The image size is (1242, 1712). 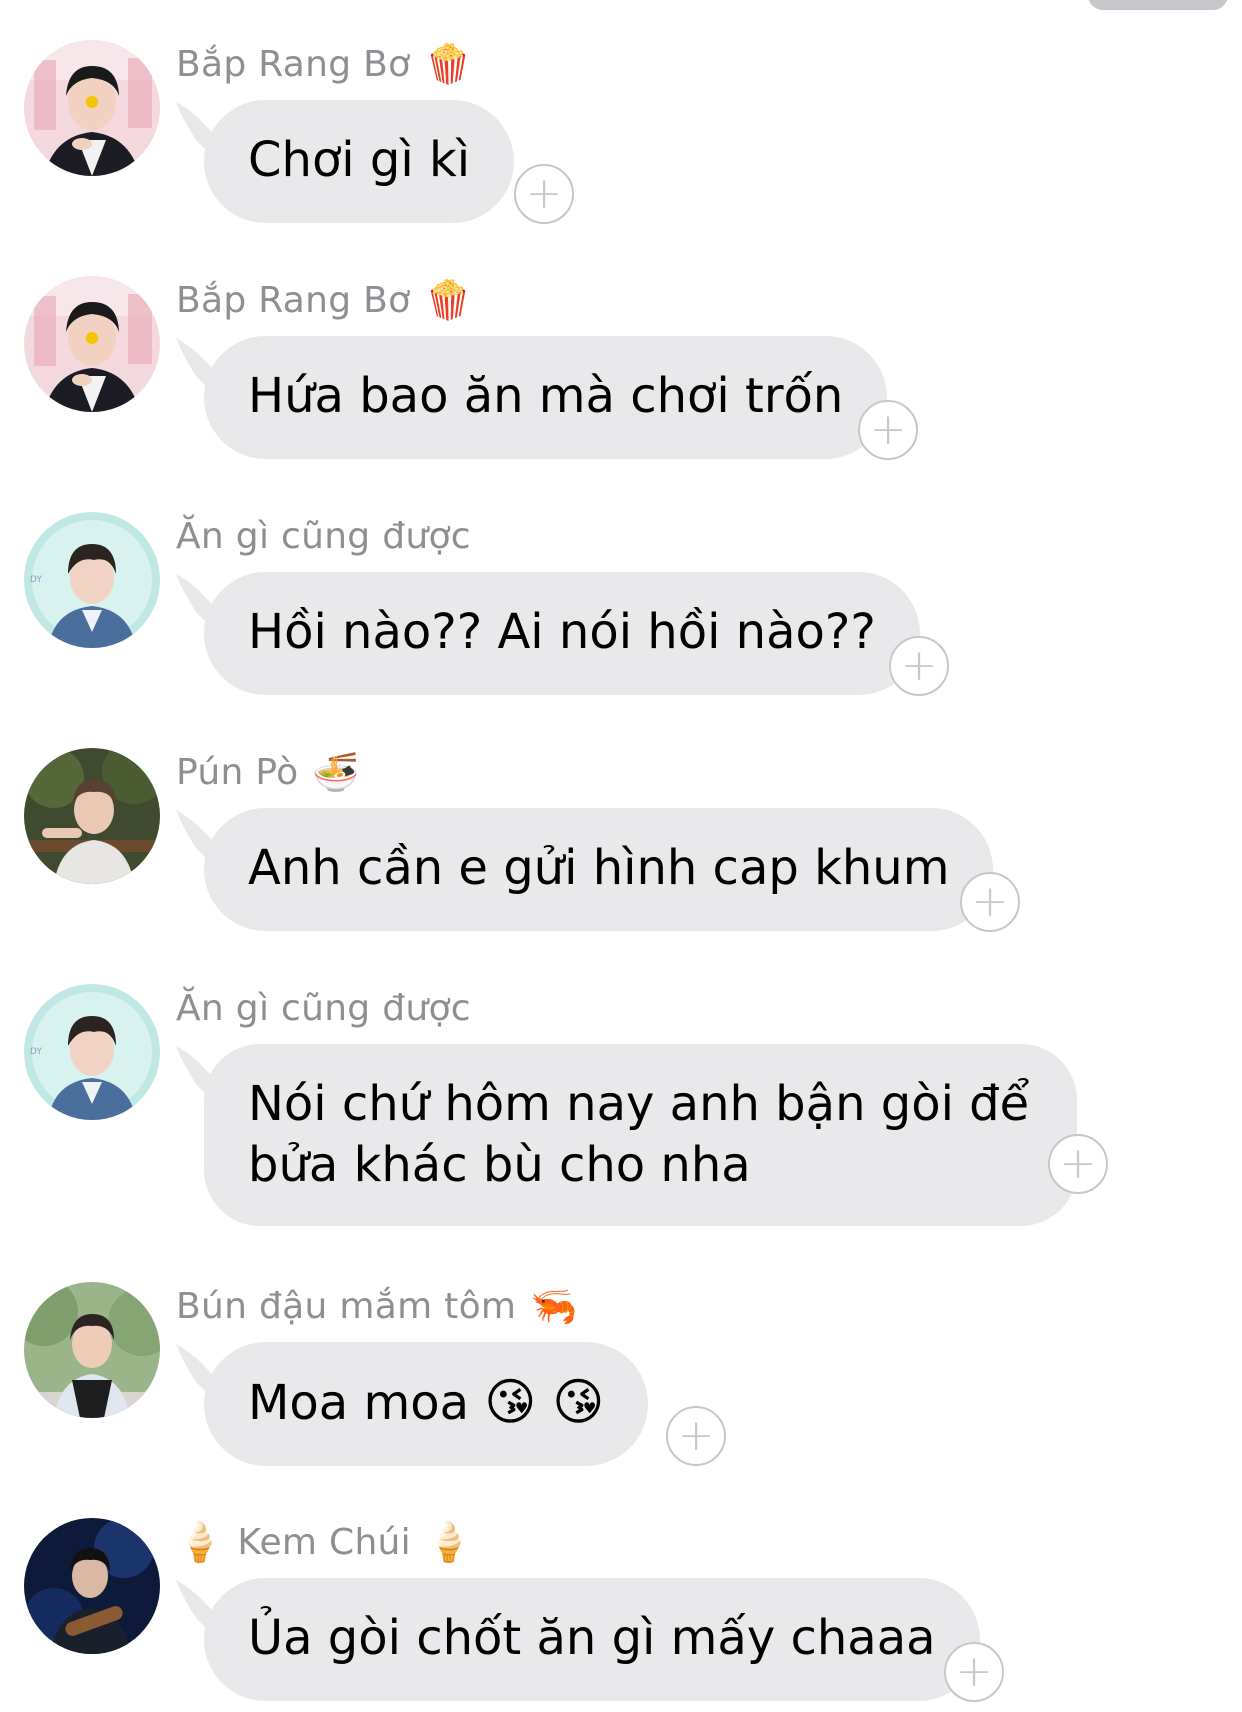 I want to click on top-scroll-pill, so click(x=1158, y=5).